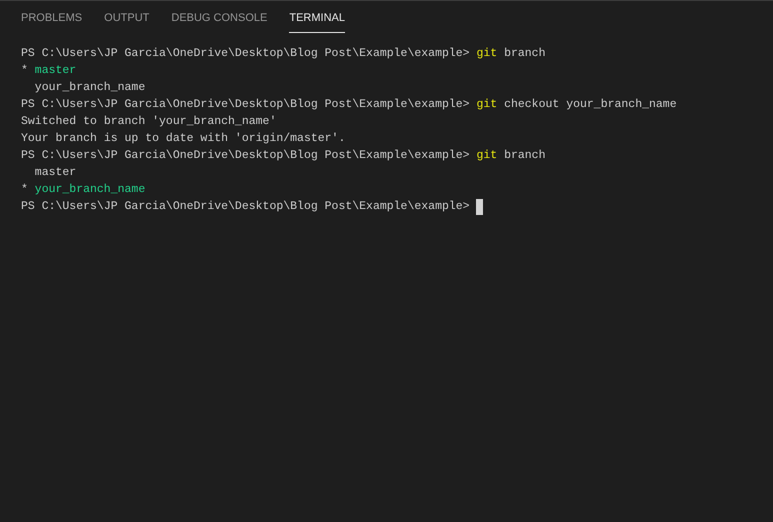  What do you see at coordinates (90, 190) in the screenshot?
I see `current-branch-name: your_branch_name` at bounding box center [90, 190].